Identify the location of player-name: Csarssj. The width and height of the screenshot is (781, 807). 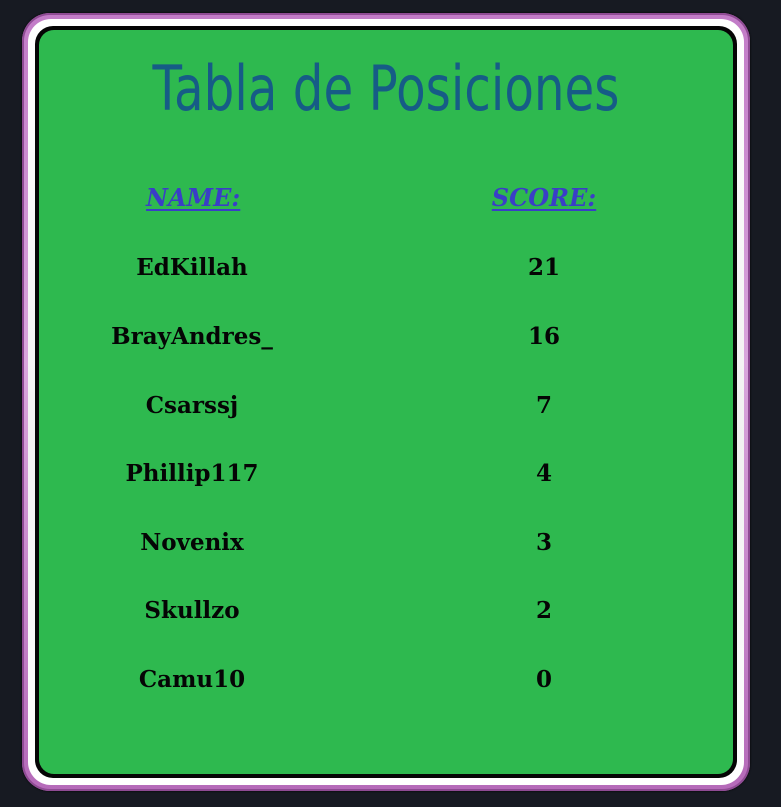
(192, 405).